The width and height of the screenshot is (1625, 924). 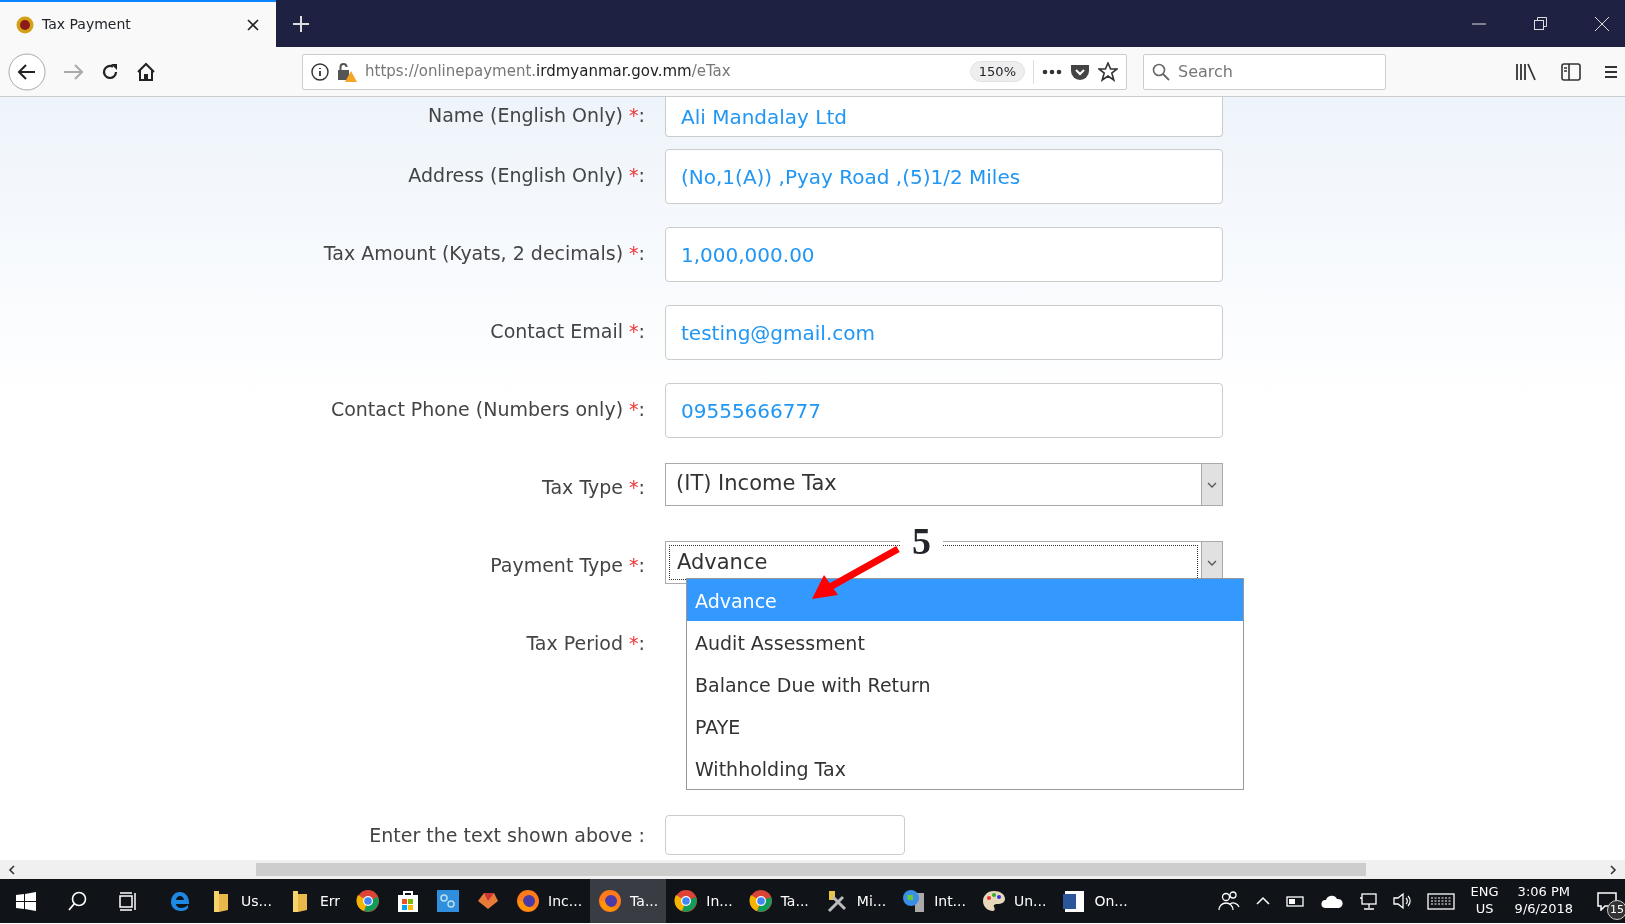 What do you see at coordinates (1543, 901) in the screenshot?
I see `clock: 3:06 PM 9/6/2018` at bounding box center [1543, 901].